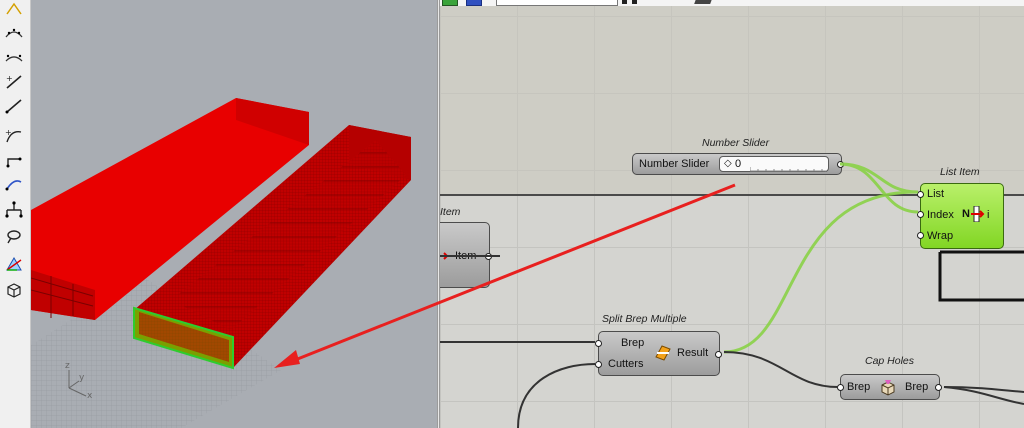  What do you see at coordinates (82, 378) in the screenshot?
I see `axis-y-label: y` at bounding box center [82, 378].